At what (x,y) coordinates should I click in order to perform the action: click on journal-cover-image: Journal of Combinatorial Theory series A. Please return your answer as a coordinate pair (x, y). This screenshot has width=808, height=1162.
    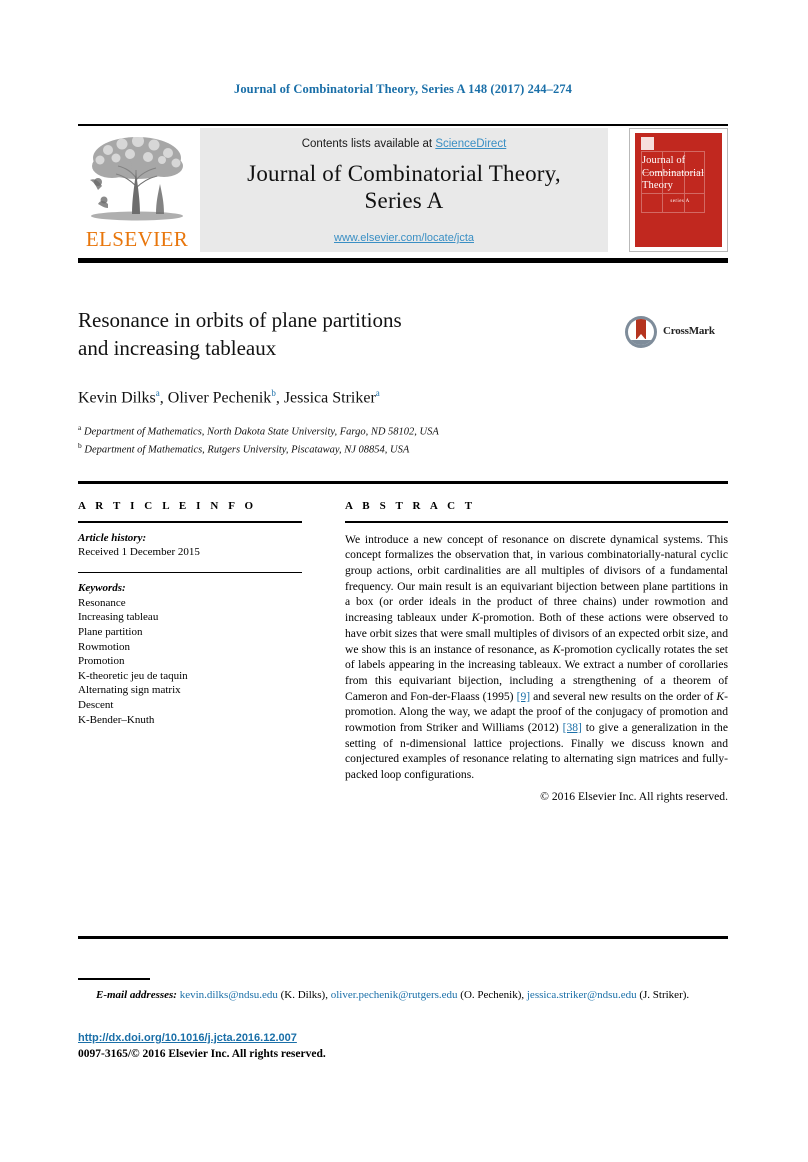
    Looking at the image, I should click on (678, 190).